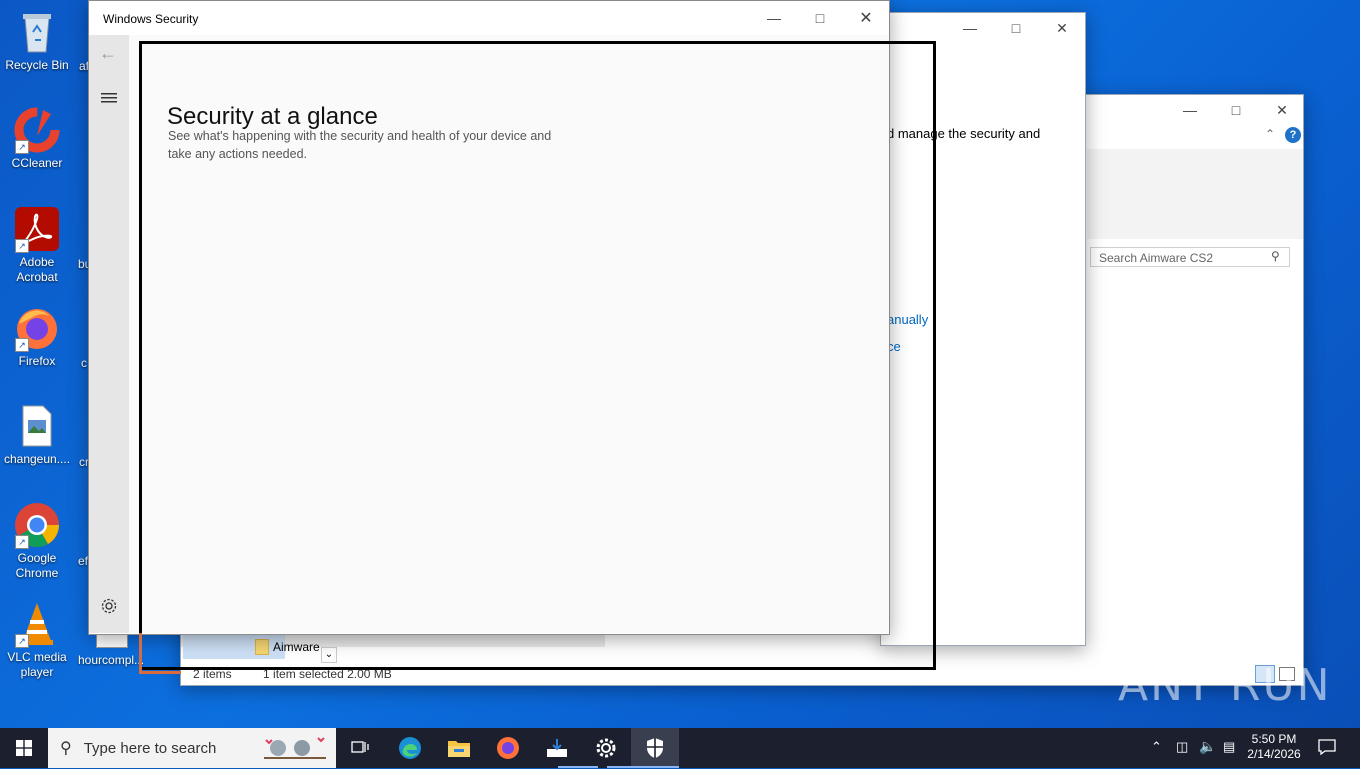 This screenshot has height=769, width=1360. I want to click on desktop-icon-label: Adobe Acrobat, so click(37, 269).